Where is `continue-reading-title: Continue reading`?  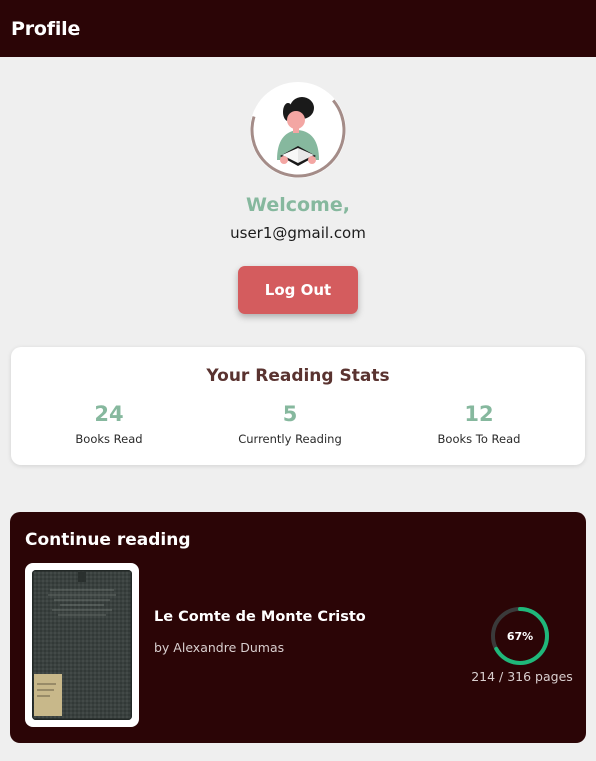 continue-reading-title: Continue reading is located at coordinates (108, 540).